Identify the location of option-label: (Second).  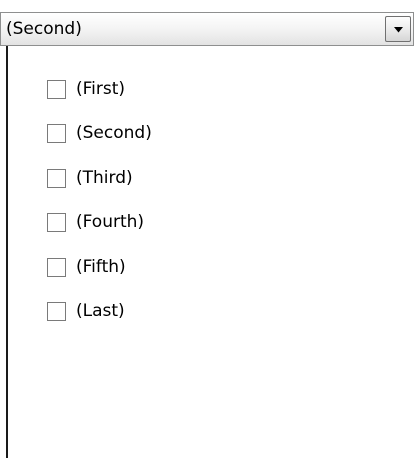
(114, 133).